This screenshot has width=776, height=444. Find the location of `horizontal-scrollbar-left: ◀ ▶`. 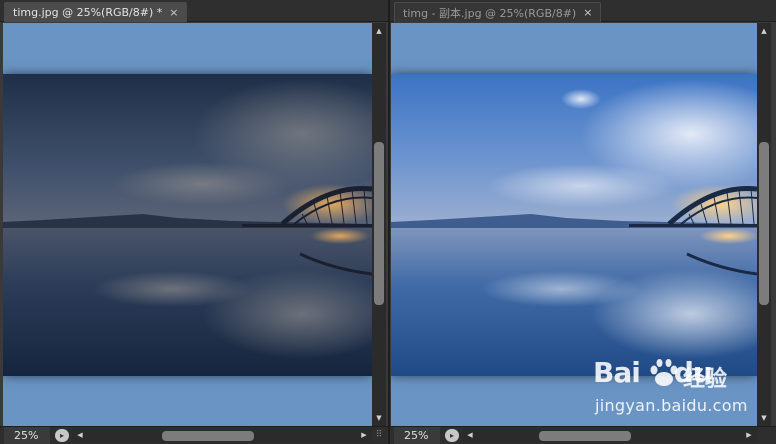

horizontal-scrollbar-left: ◀ ▶ is located at coordinates (222, 435).